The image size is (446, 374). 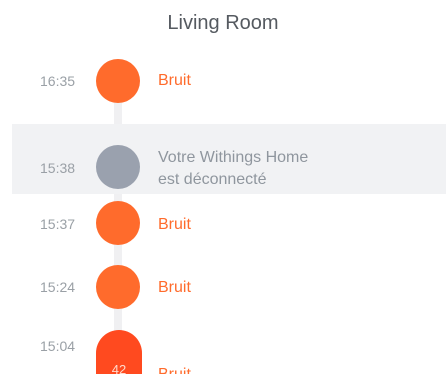 What do you see at coordinates (118, 167) in the screenshot?
I see `disconnect-event-dot` at bounding box center [118, 167].